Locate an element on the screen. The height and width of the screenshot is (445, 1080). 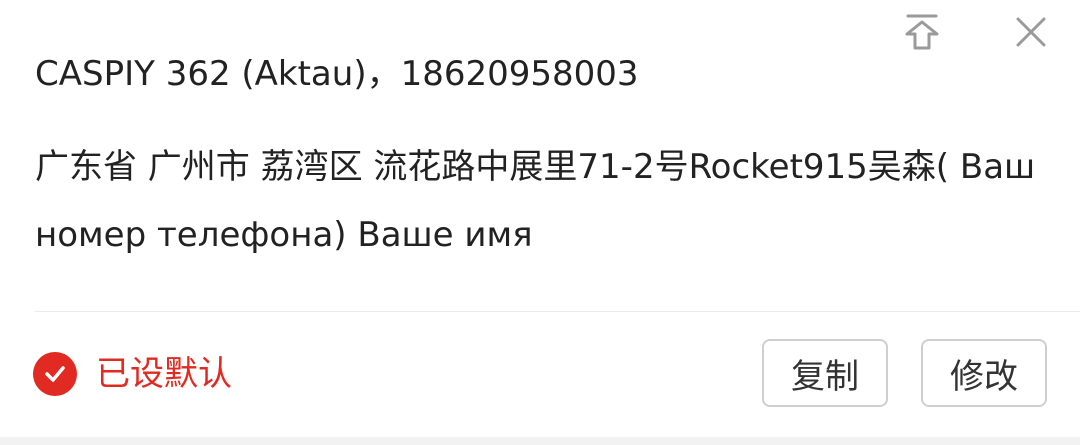
recipient-line: CASPIY 362 (Aktau)，18620958003 is located at coordinates (337, 74).